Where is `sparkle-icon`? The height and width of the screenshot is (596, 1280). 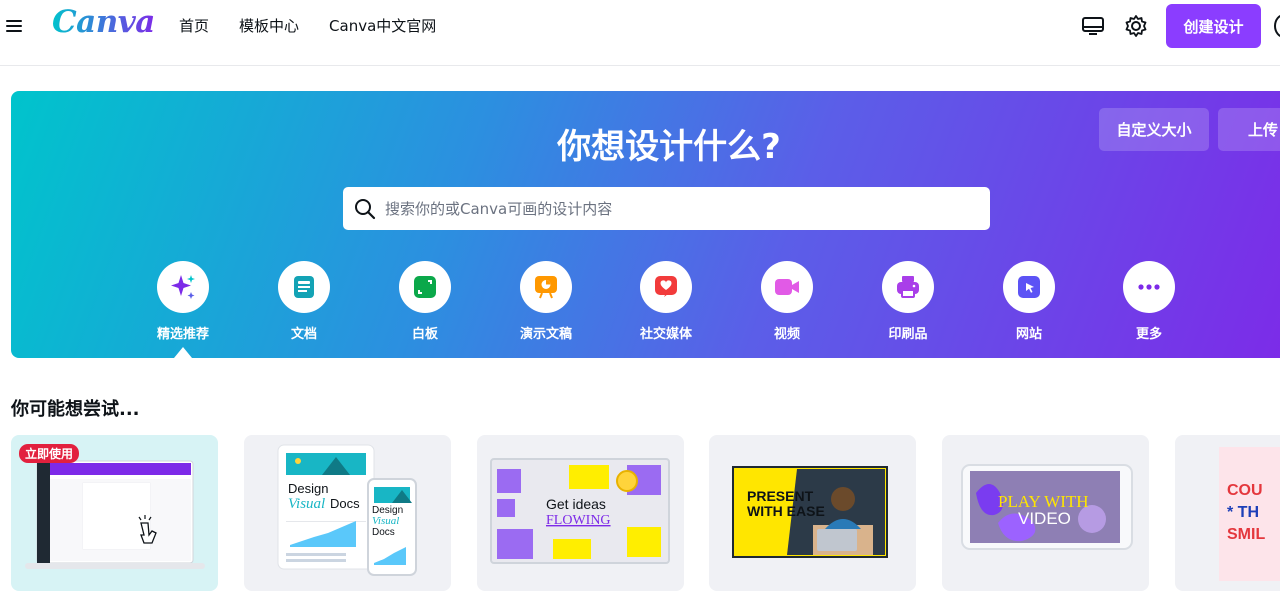
sparkle-icon is located at coordinates (183, 287).